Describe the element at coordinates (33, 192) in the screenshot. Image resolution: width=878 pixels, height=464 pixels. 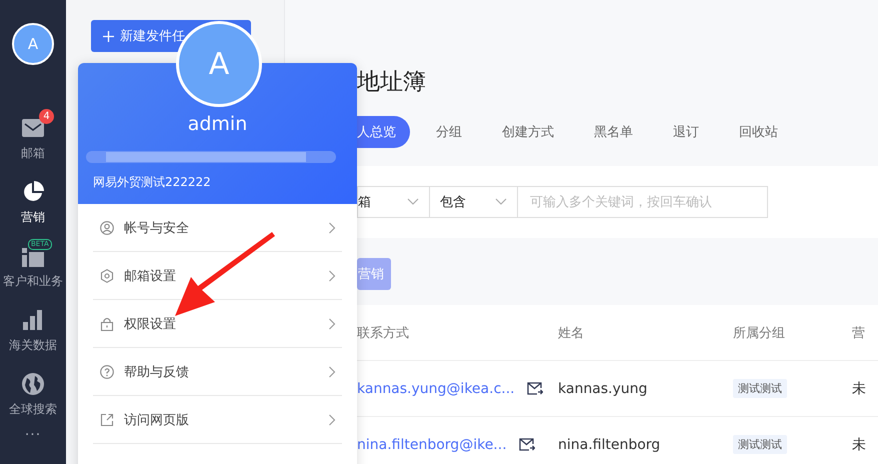
I see `pie-chart-icon` at that location.